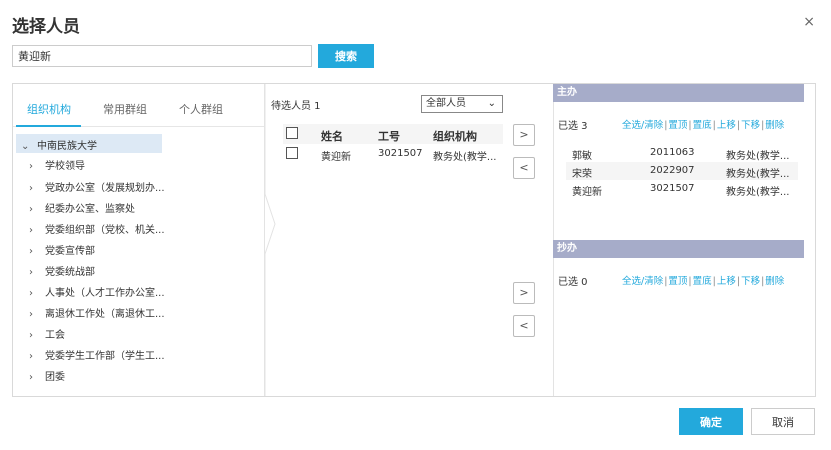  I want to click on search-button: 搜索, so click(346, 56).